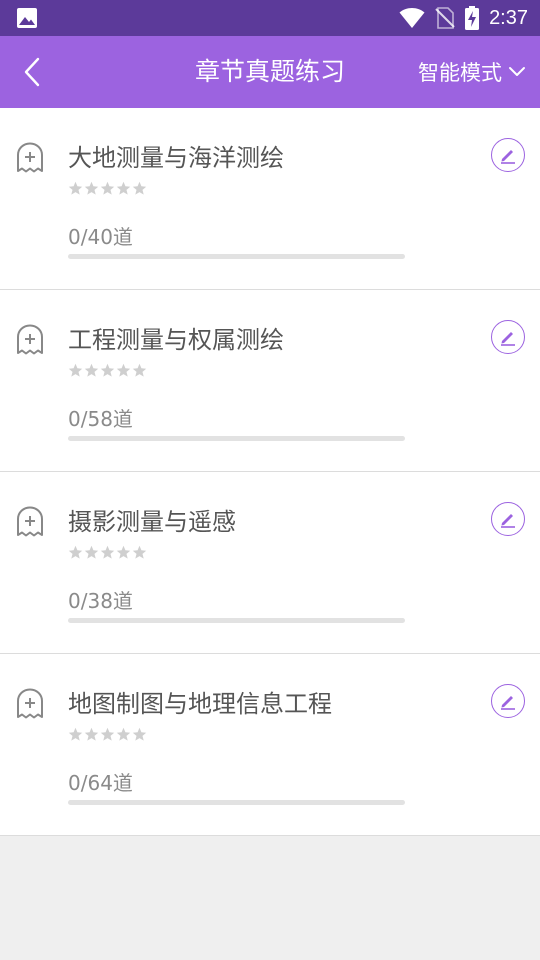  I want to click on back-icon, so click(32, 72).